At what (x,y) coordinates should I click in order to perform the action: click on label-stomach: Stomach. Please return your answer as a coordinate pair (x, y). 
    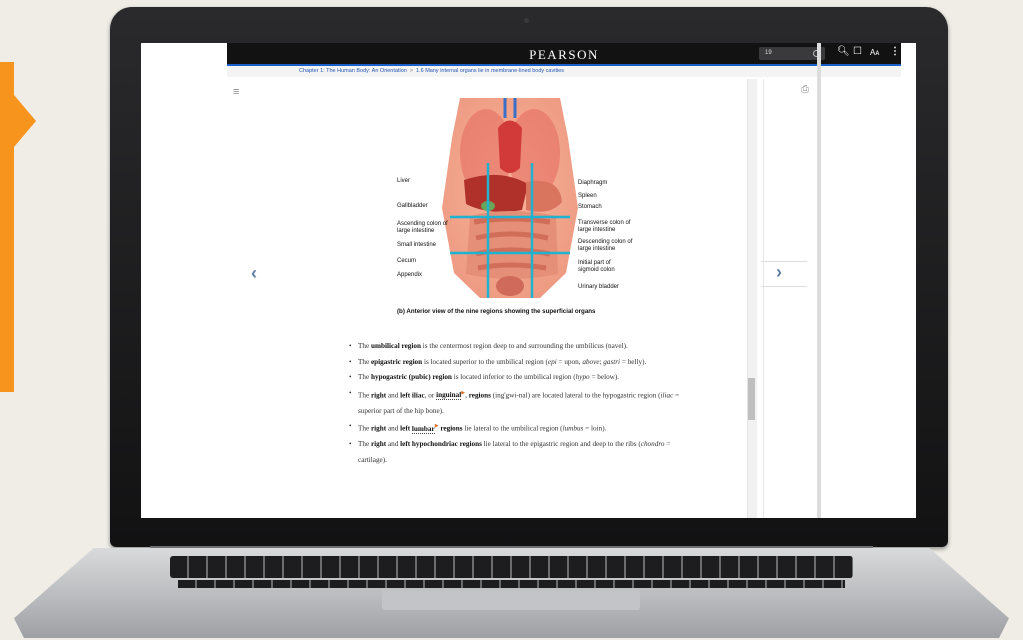
    Looking at the image, I should click on (590, 207).